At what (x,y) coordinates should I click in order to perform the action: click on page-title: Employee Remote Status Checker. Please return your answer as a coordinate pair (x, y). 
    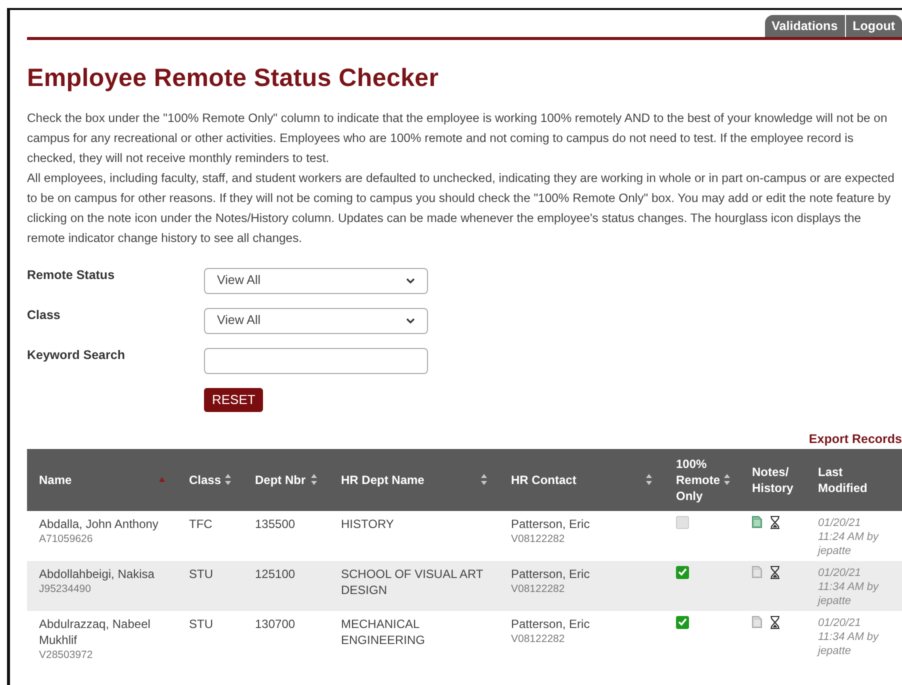
    Looking at the image, I should click on (233, 78).